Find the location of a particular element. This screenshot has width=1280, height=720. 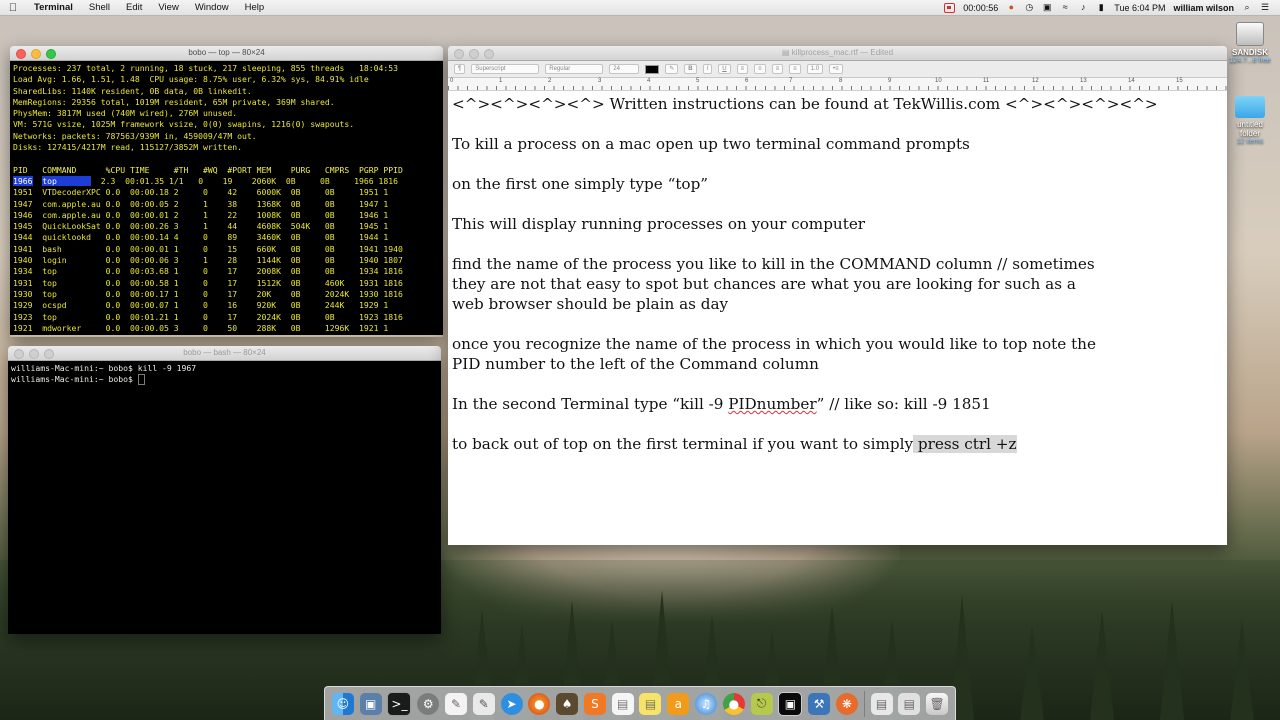

misspelled-word: PIDnumber is located at coordinates (772, 404).